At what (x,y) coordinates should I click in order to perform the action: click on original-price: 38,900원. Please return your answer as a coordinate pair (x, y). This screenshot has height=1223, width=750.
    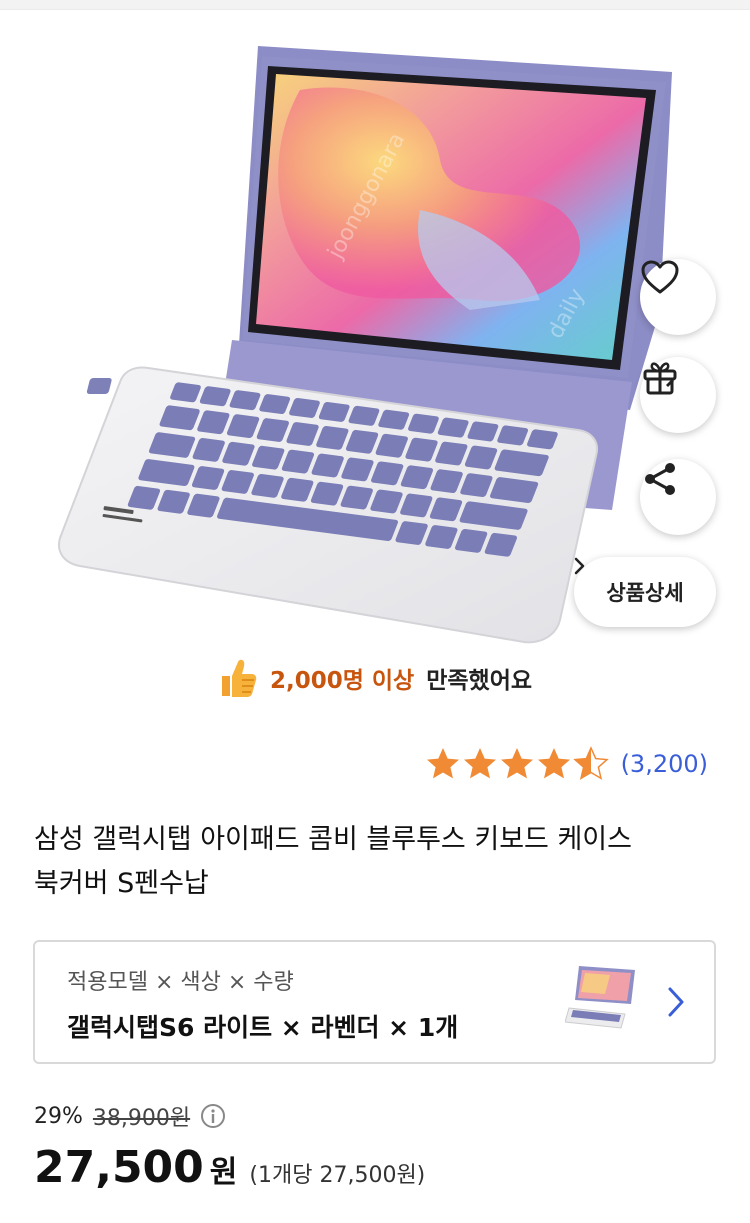
    Looking at the image, I should click on (141, 1118).